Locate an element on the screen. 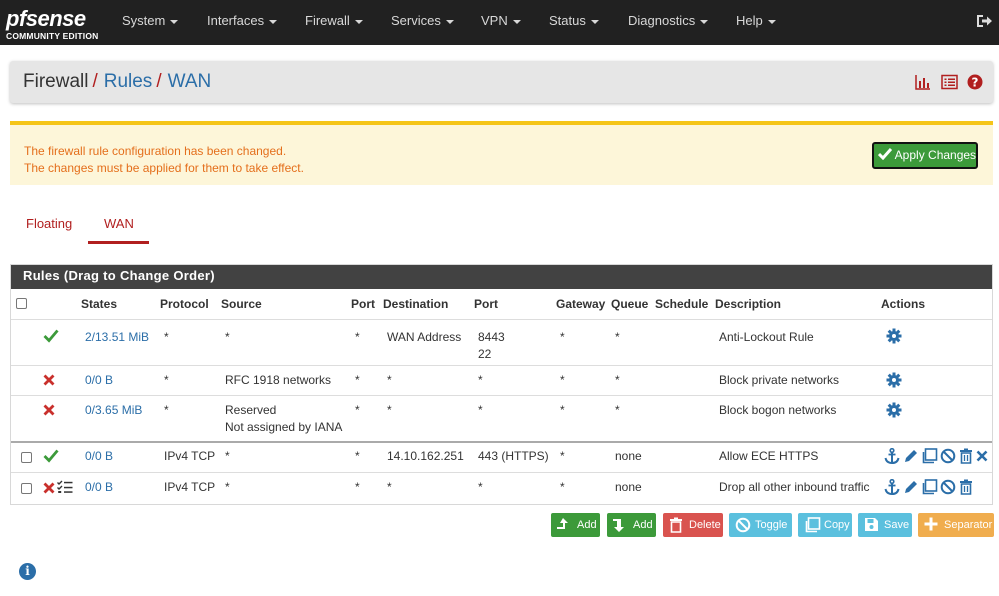 This screenshot has height=596, width=999. log-list-check-icon is located at coordinates (65, 486).